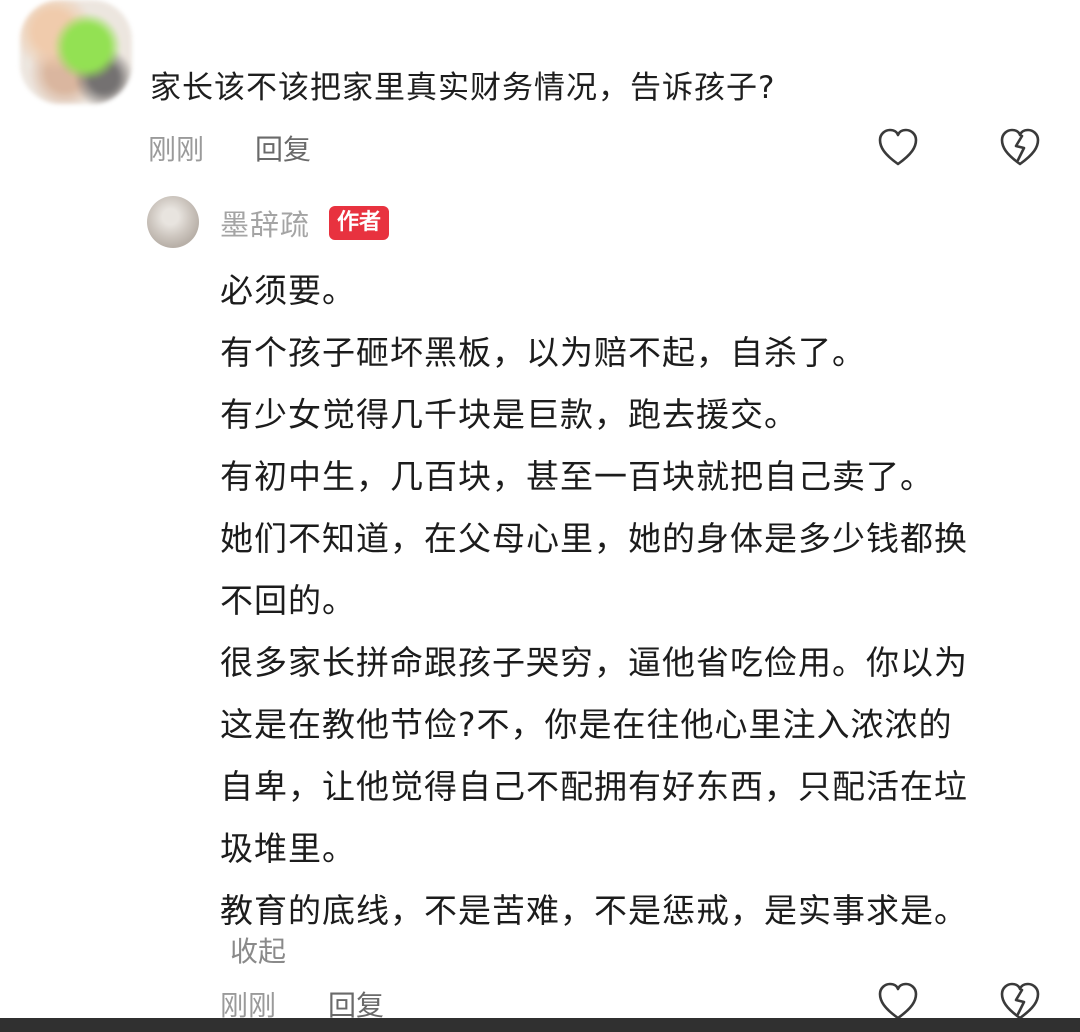 The height and width of the screenshot is (1032, 1080). Describe the element at coordinates (265, 223) in the screenshot. I see `author-name: 墨辞疏` at that location.